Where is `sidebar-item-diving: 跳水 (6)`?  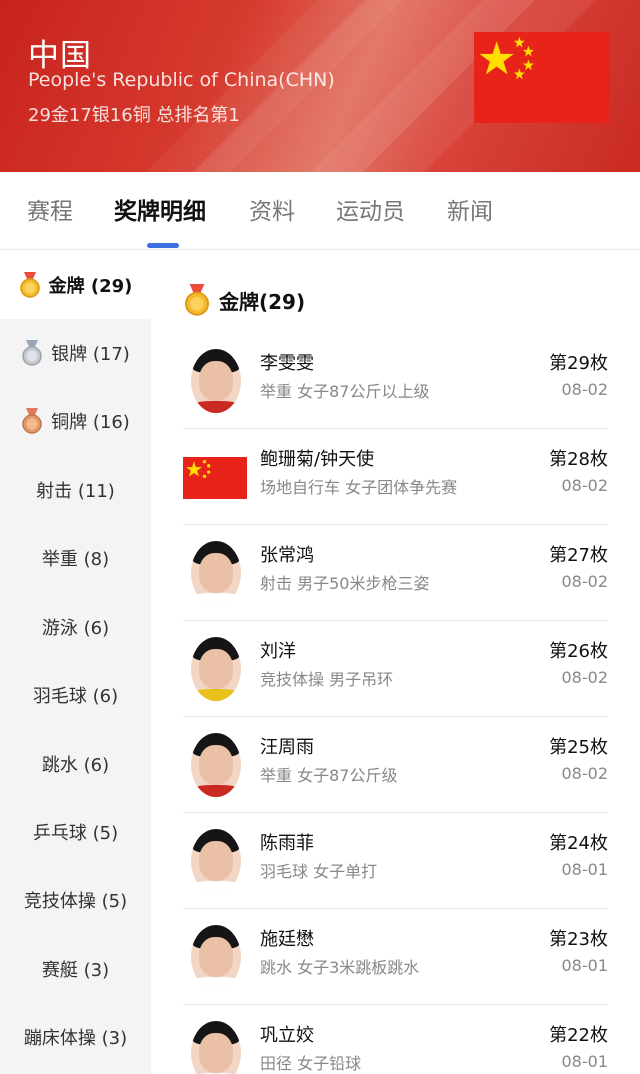 sidebar-item-diving: 跳水 (6) is located at coordinates (75, 764).